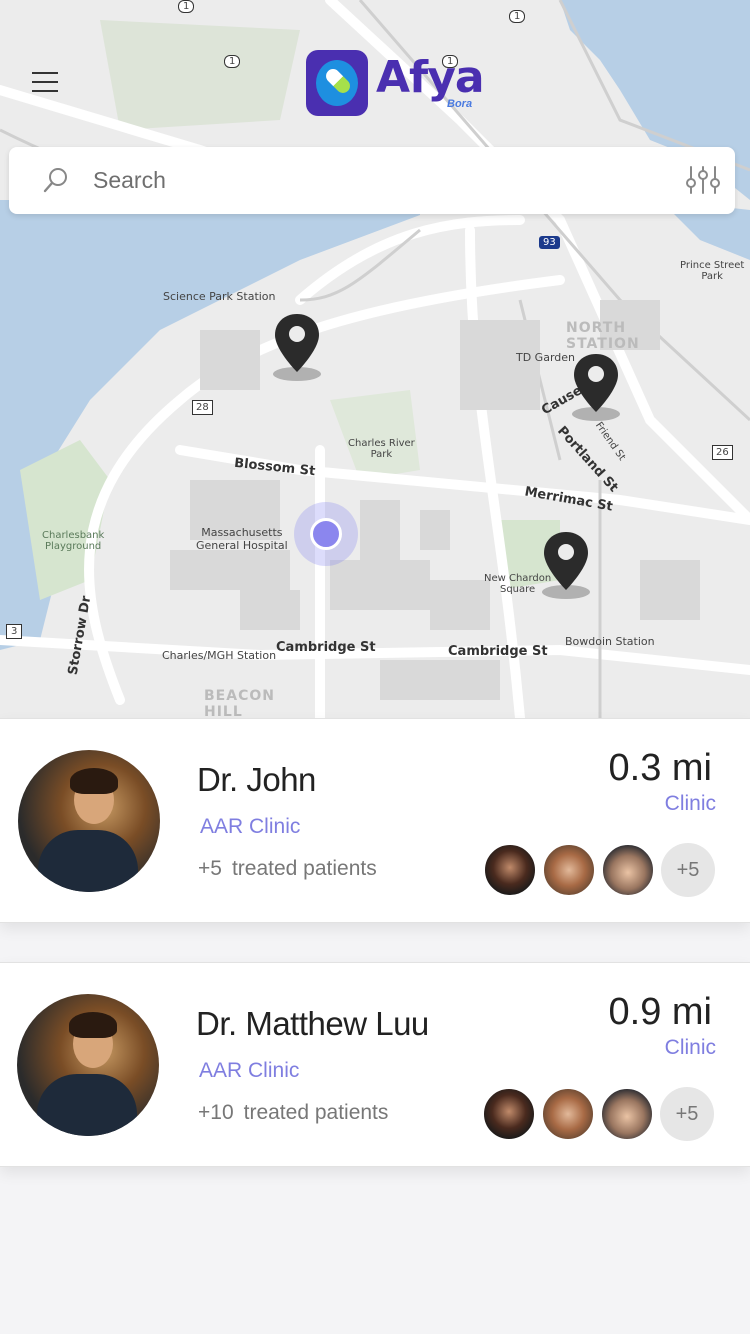 This screenshot has height=1334, width=750. I want to click on route-shield-26: 26, so click(722, 452).